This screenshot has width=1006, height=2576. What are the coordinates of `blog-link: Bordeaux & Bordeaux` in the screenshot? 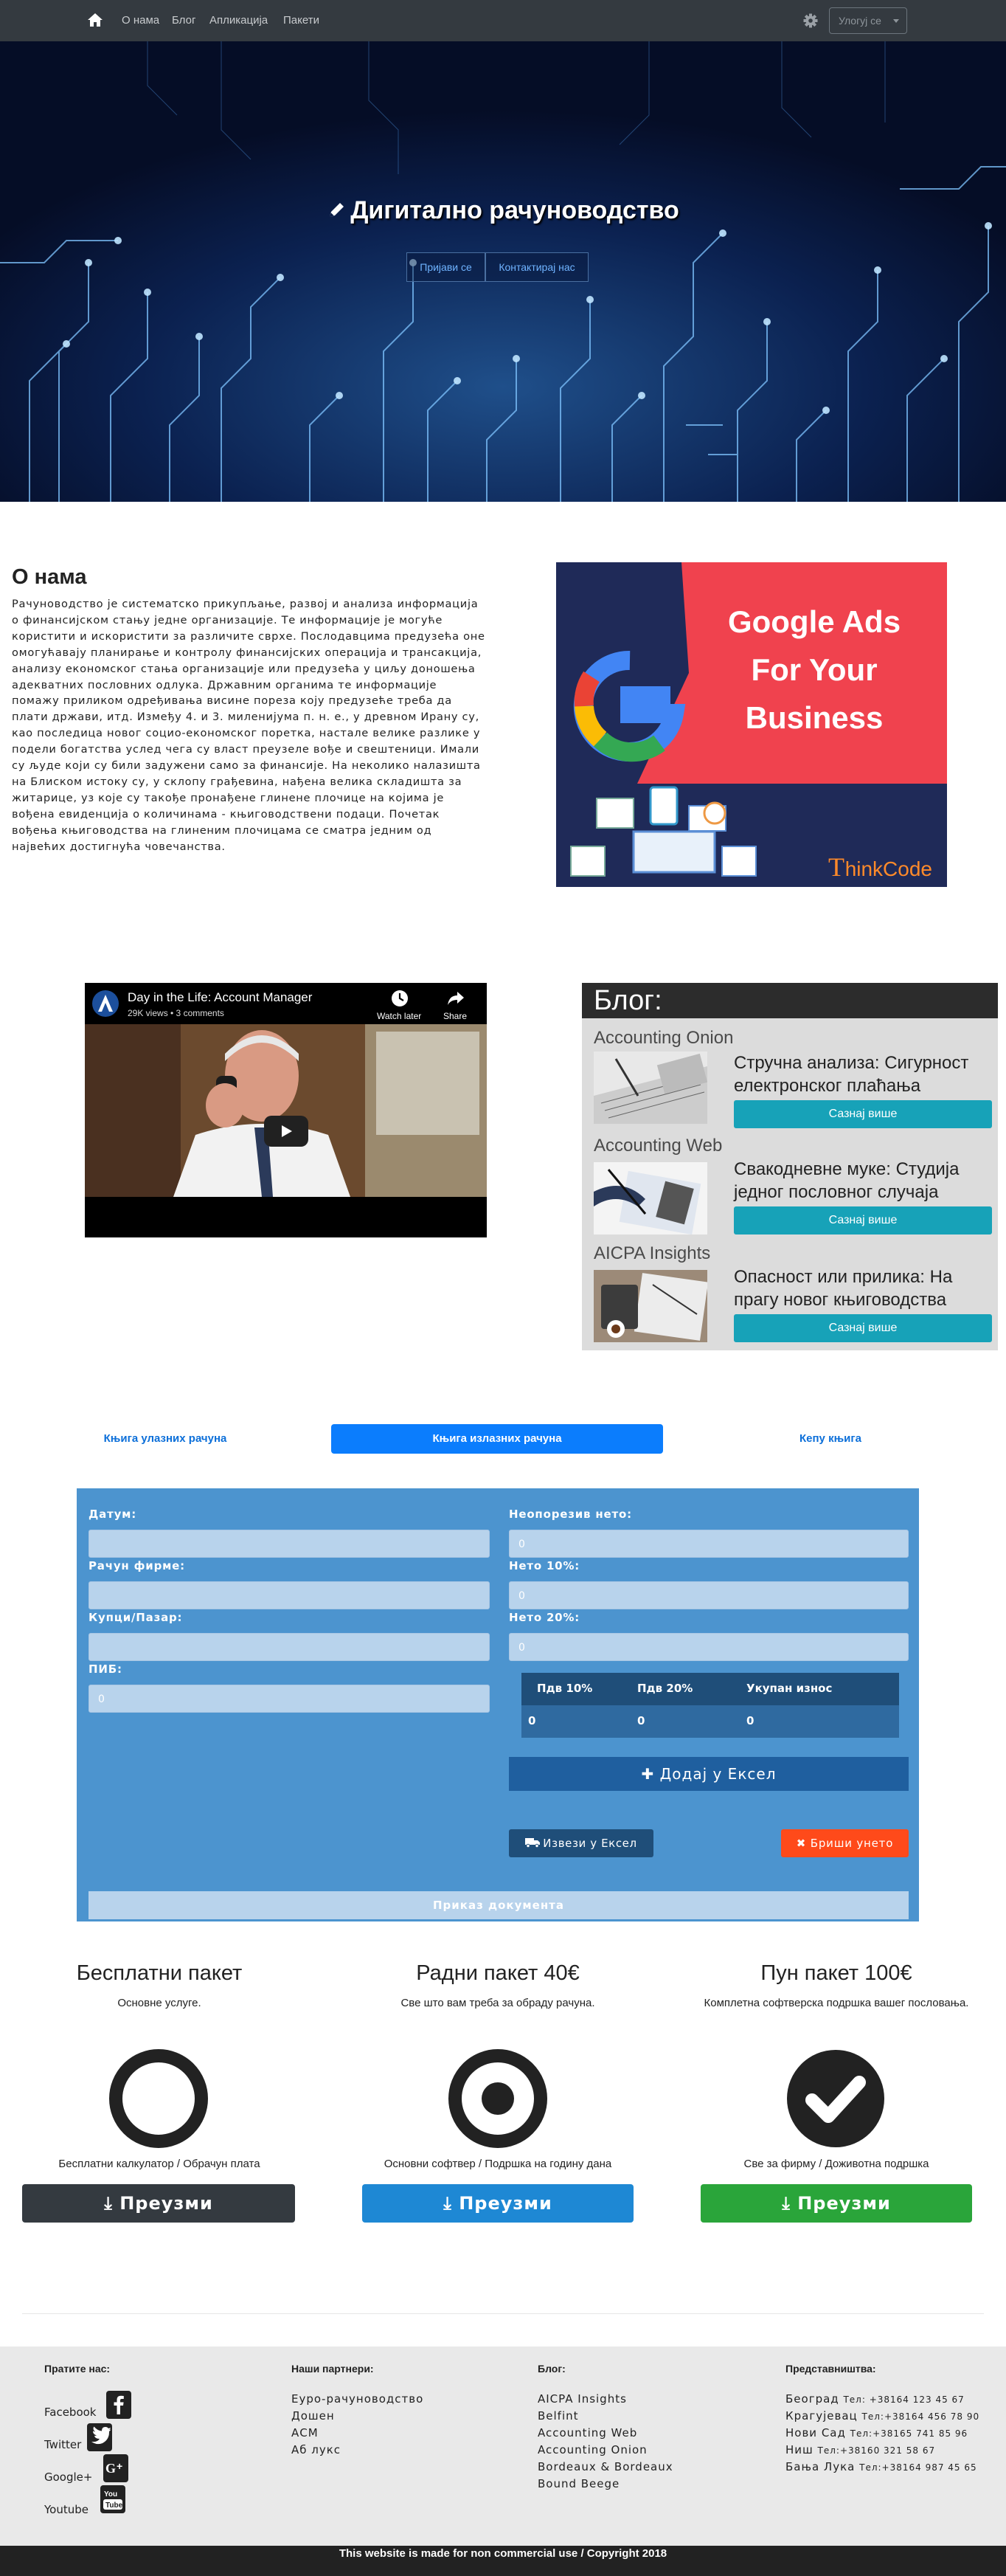 It's located at (605, 2466).